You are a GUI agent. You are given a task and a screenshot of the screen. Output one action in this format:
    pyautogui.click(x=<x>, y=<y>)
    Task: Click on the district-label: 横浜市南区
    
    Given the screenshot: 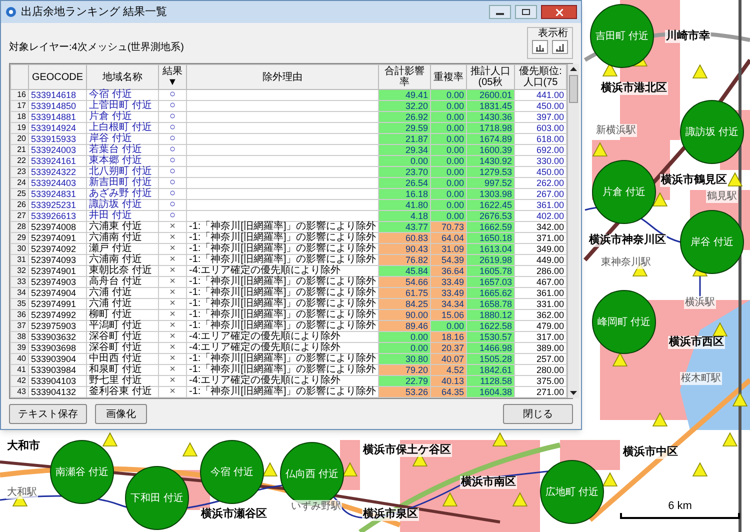 What is the action you would take?
    pyautogui.click(x=488, y=482)
    